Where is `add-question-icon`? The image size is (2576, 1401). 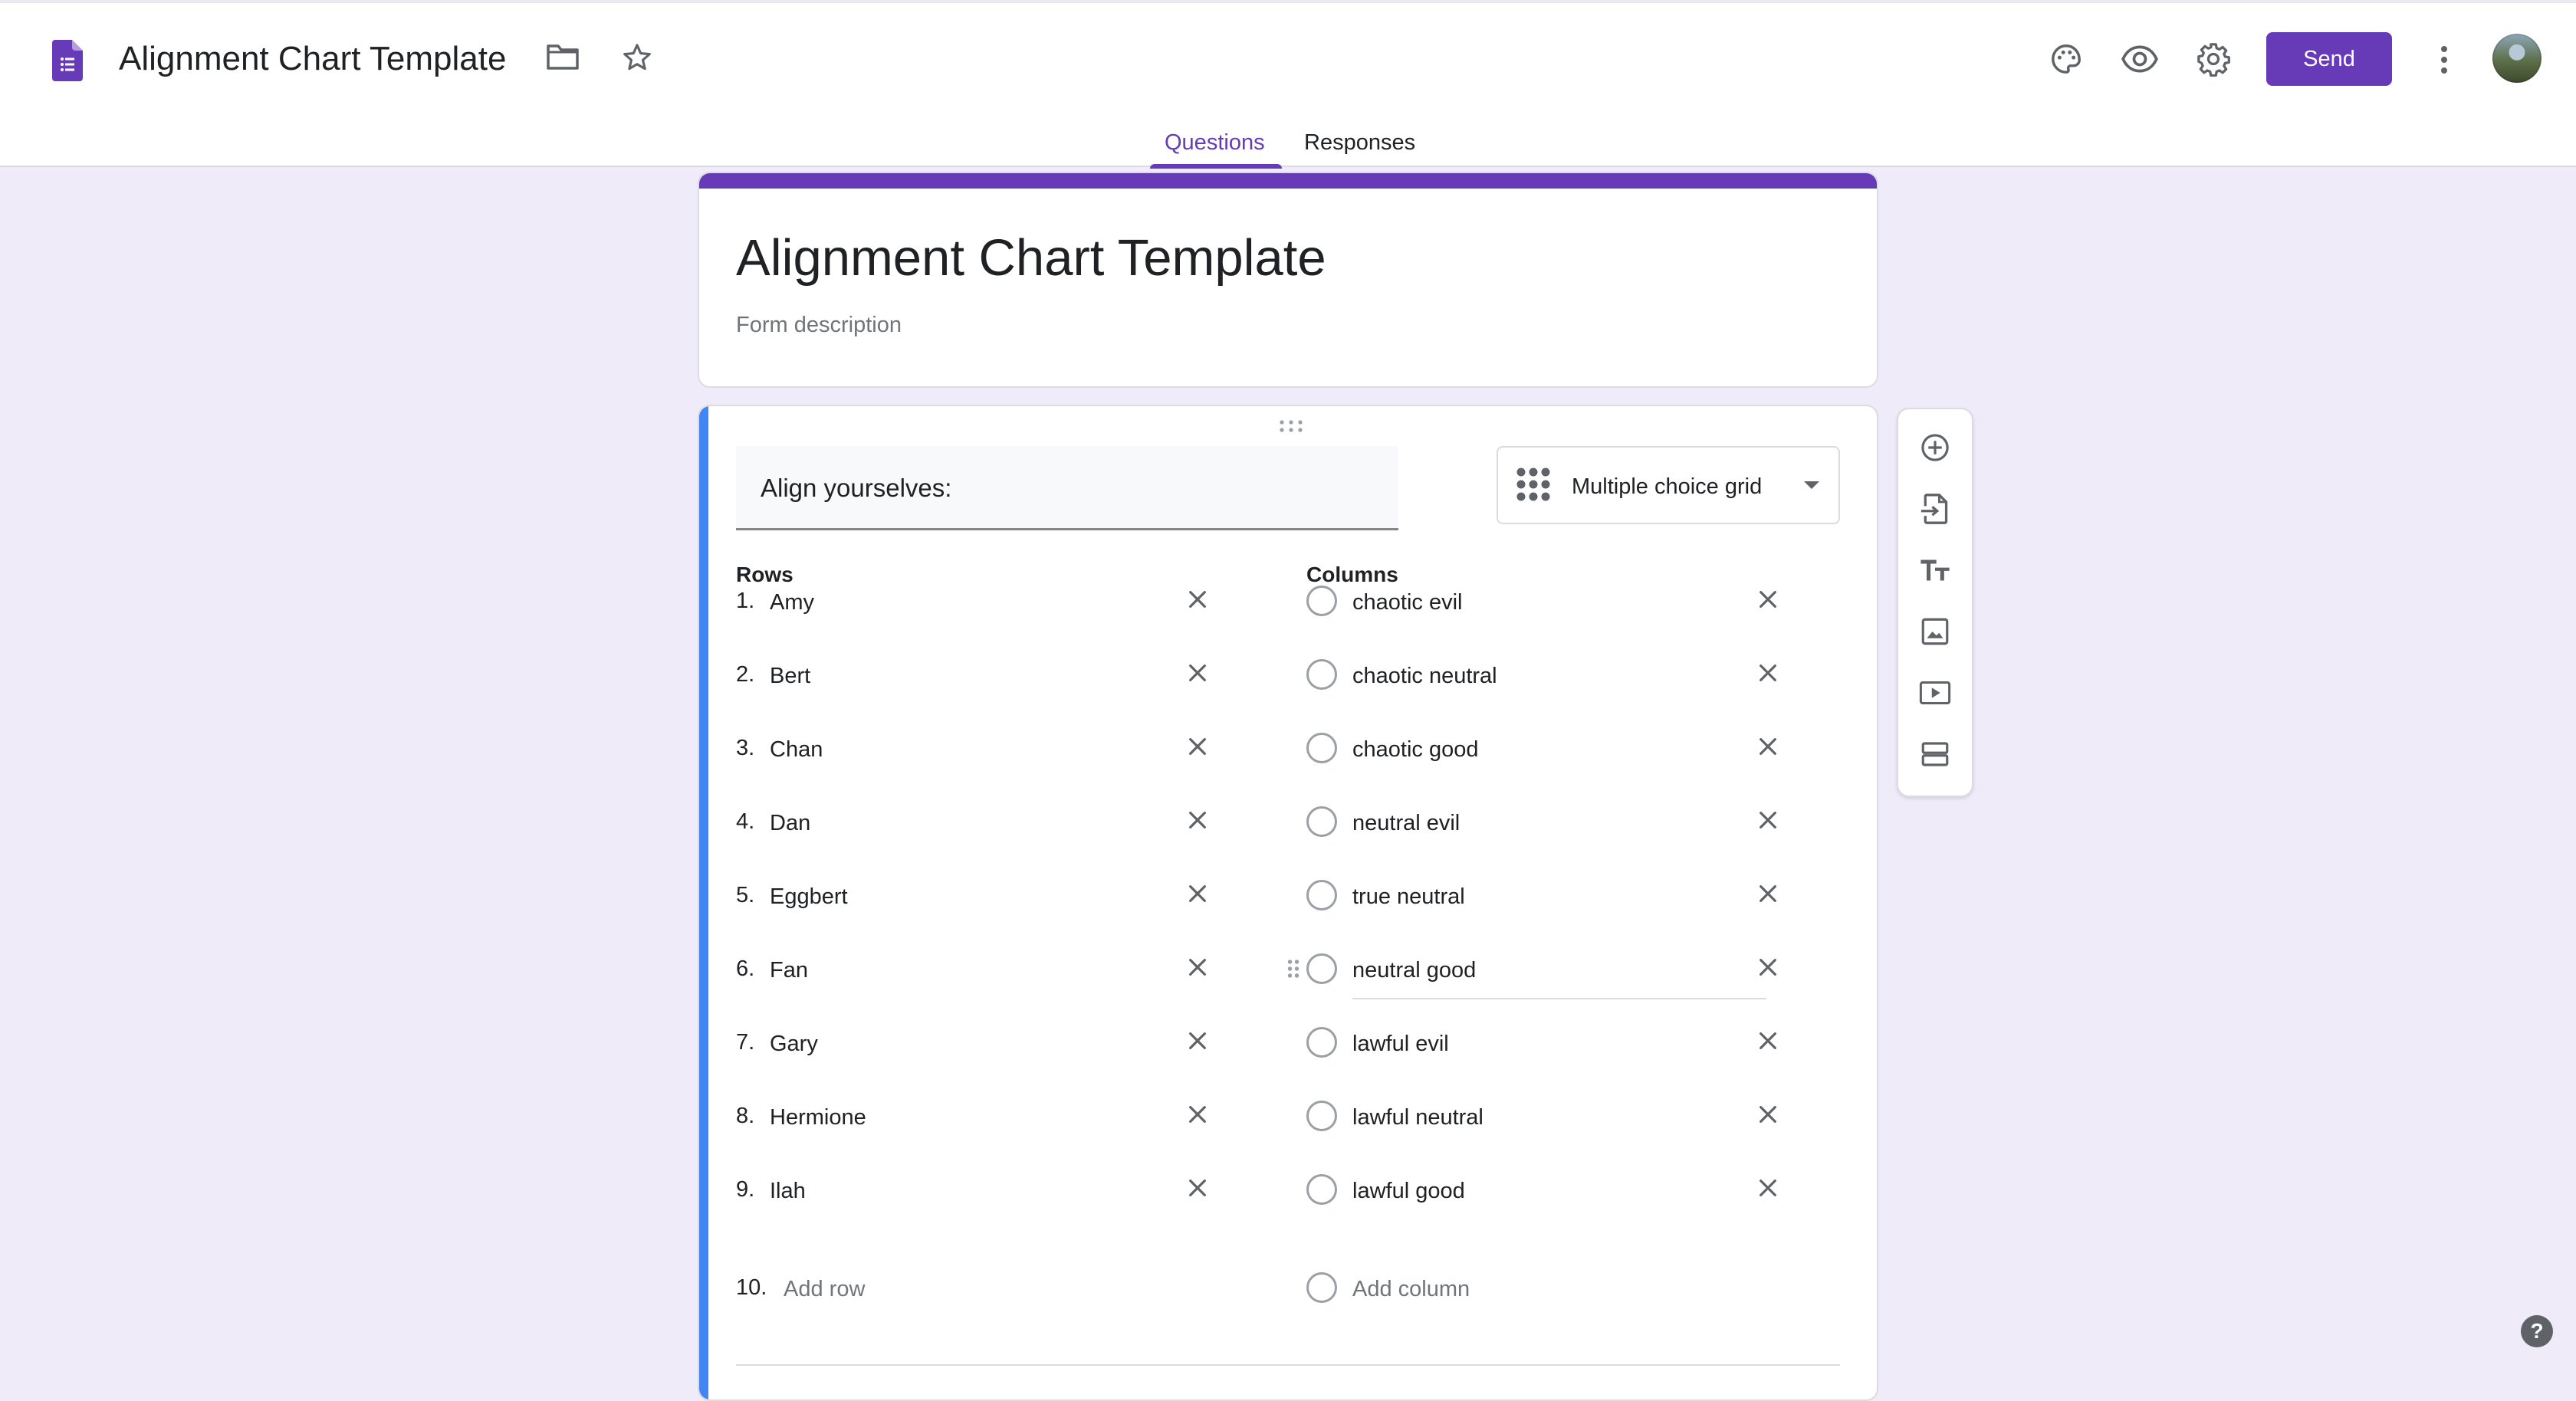 add-question-icon is located at coordinates (1935, 447).